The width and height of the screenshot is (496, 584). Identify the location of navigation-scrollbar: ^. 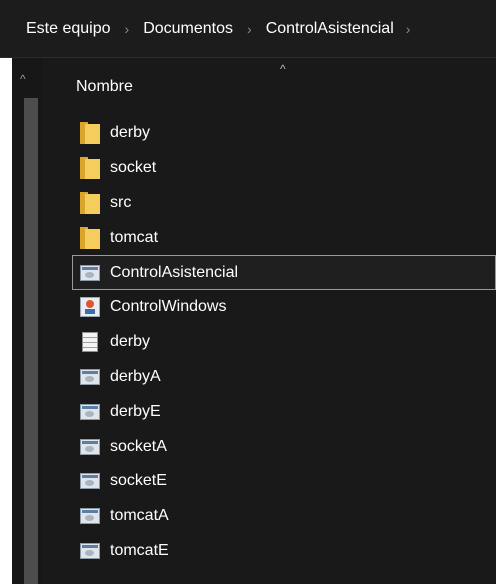
(27, 321).